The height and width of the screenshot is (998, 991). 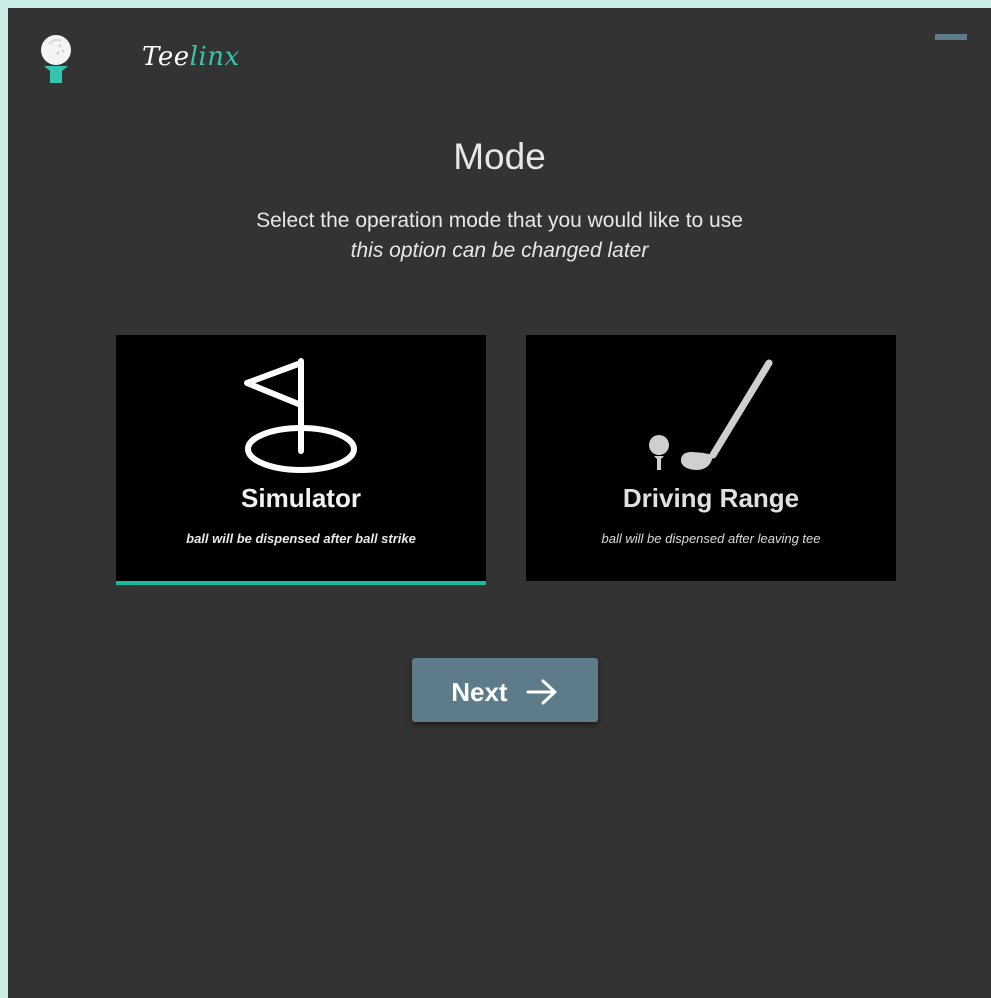 I want to click on mode-description: ball will be dispensed after leaving tee, so click(x=711, y=538).